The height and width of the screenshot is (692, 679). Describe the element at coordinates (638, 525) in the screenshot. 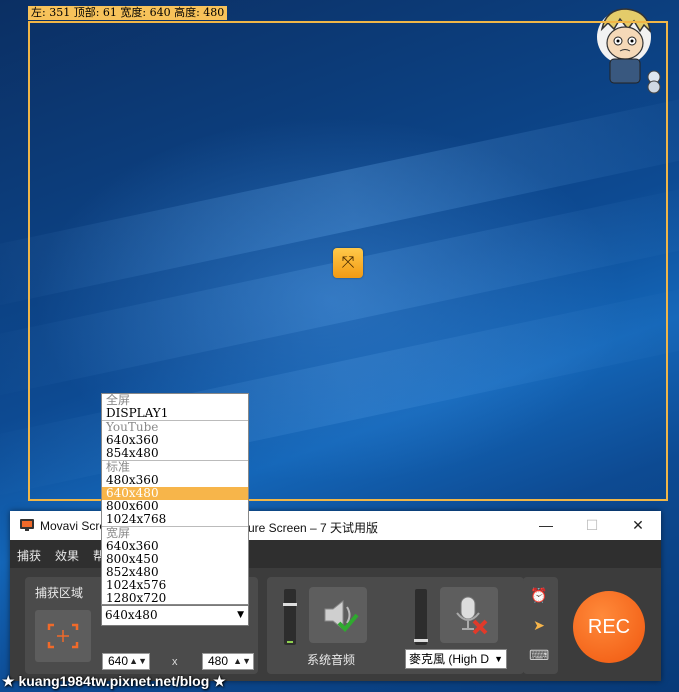

I see `close-button: ✕` at that location.